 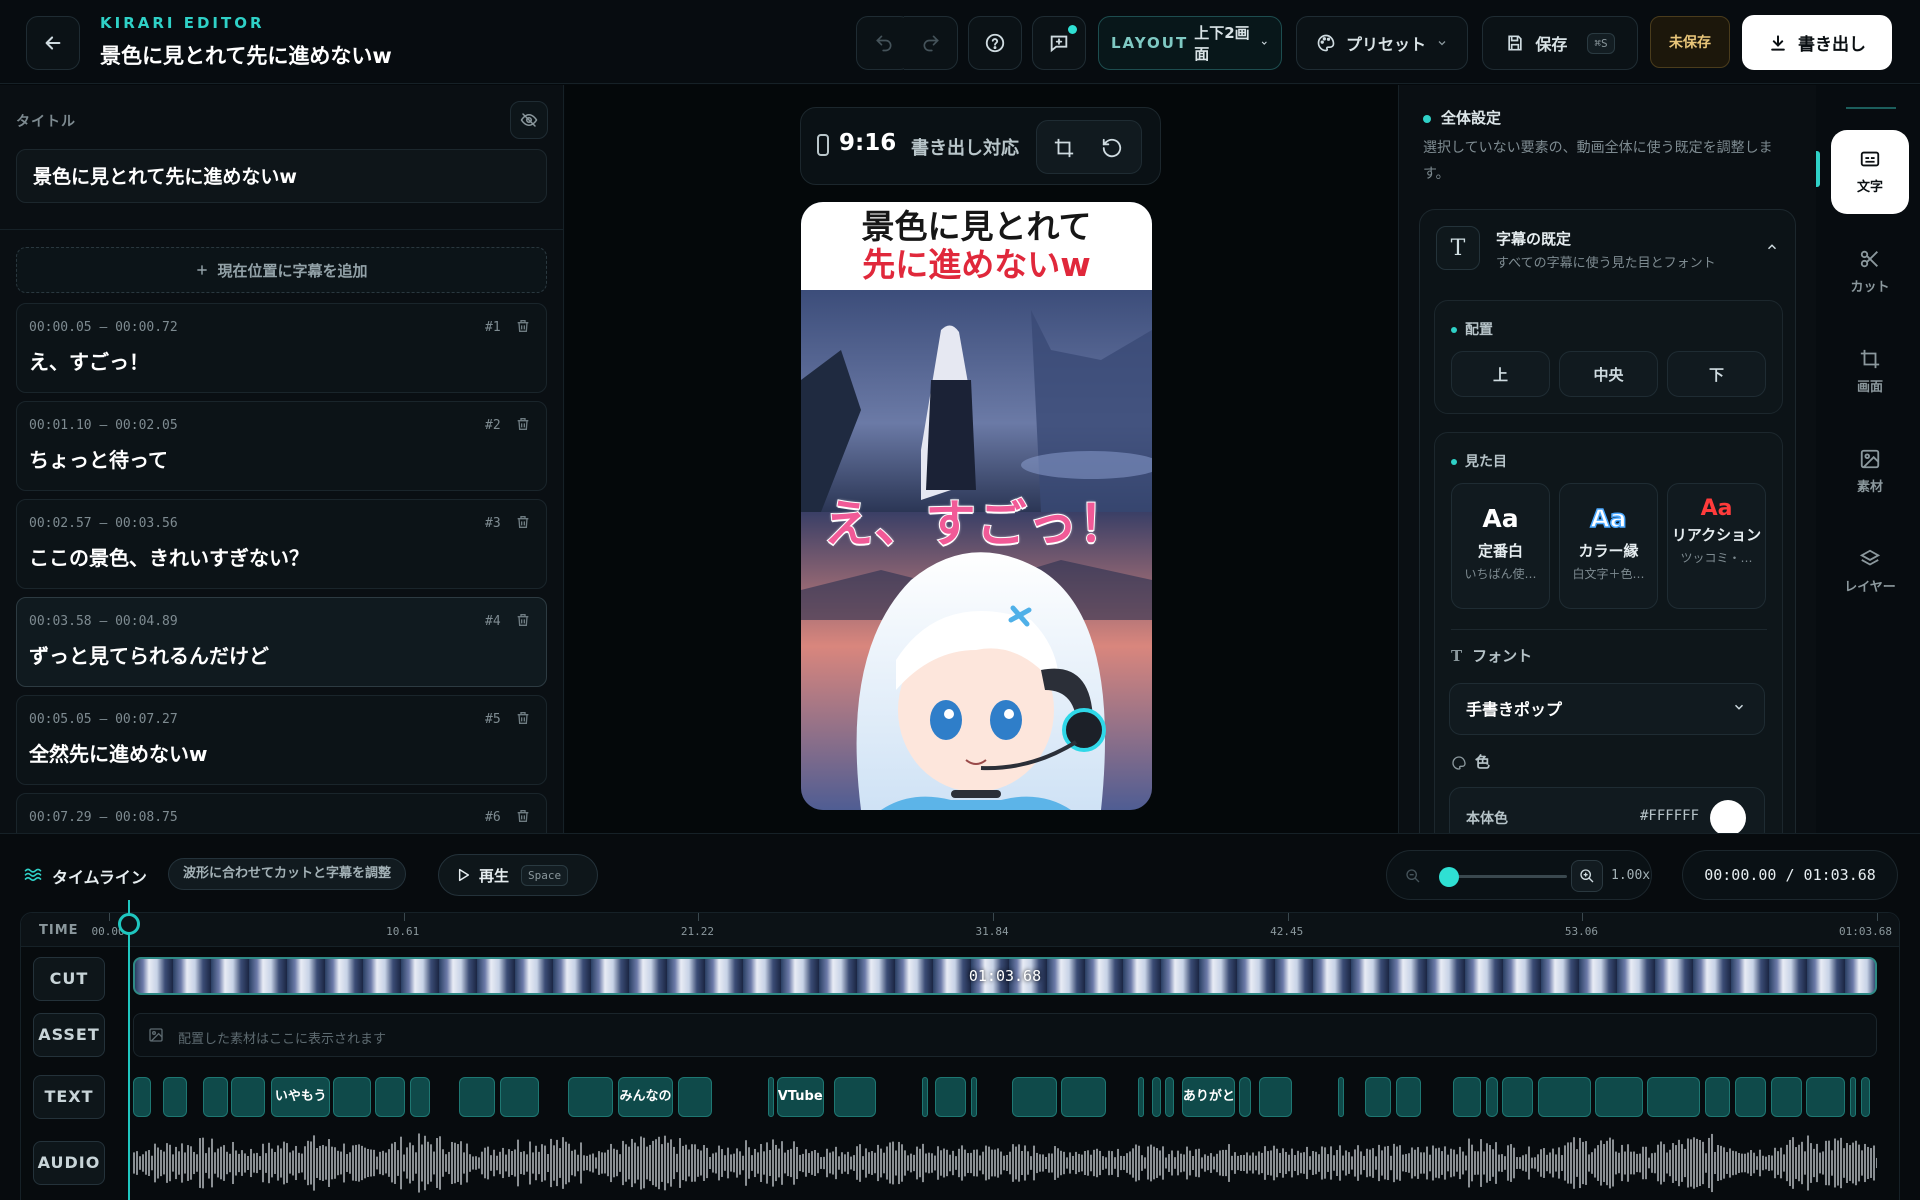 I want to click on feedback-button, so click(x=1059, y=43).